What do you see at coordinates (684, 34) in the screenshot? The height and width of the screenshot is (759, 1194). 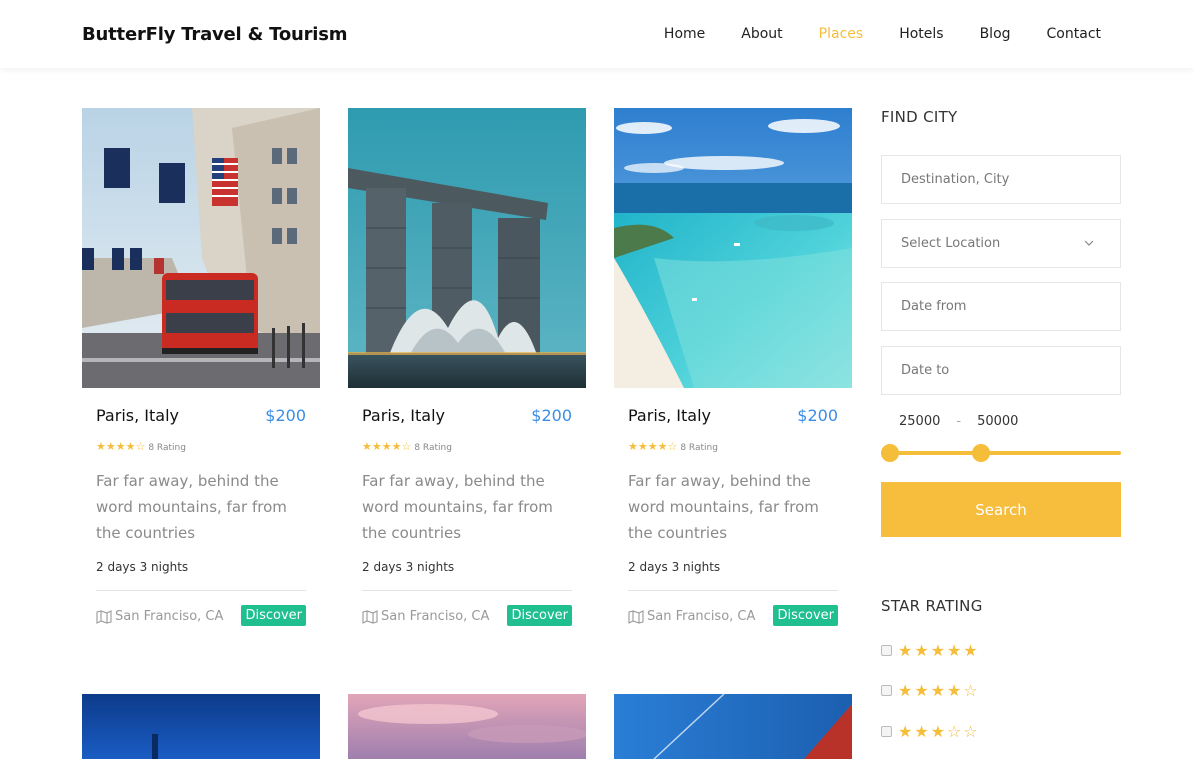 I see `nav-home: Home` at bounding box center [684, 34].